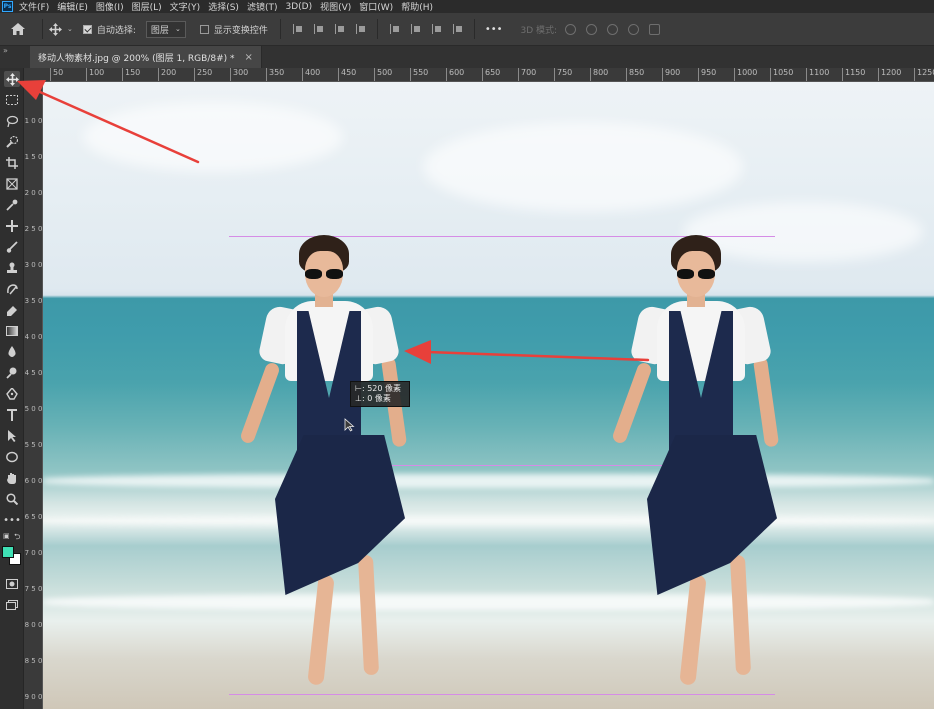 The image size is (934, 709). Describe the element at coordinates (33, 75) in the screenshot. I see `ruler-origin` at that location.